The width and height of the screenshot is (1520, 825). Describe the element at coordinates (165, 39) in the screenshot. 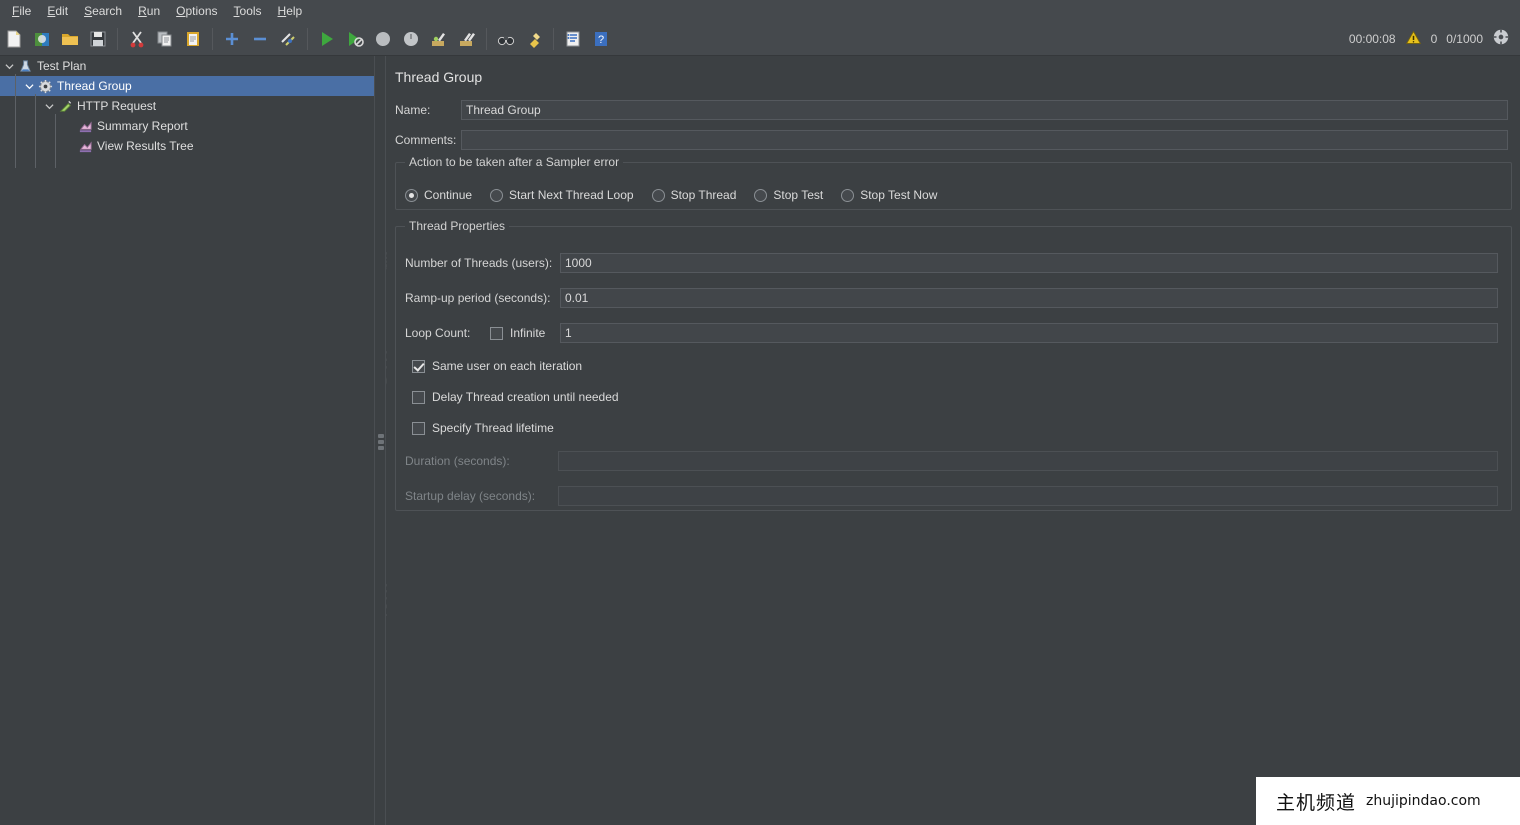

I see `copy-icon` at that location.